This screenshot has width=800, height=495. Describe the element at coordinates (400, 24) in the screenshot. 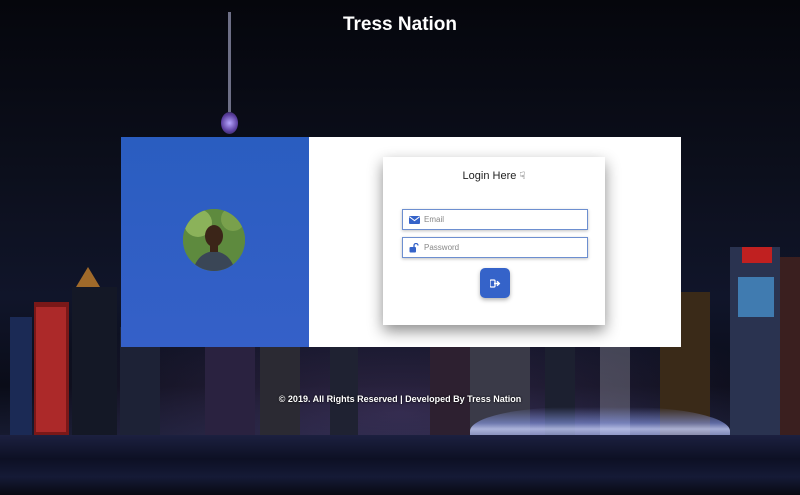

I see `site-title: Tress Nation` at that location.